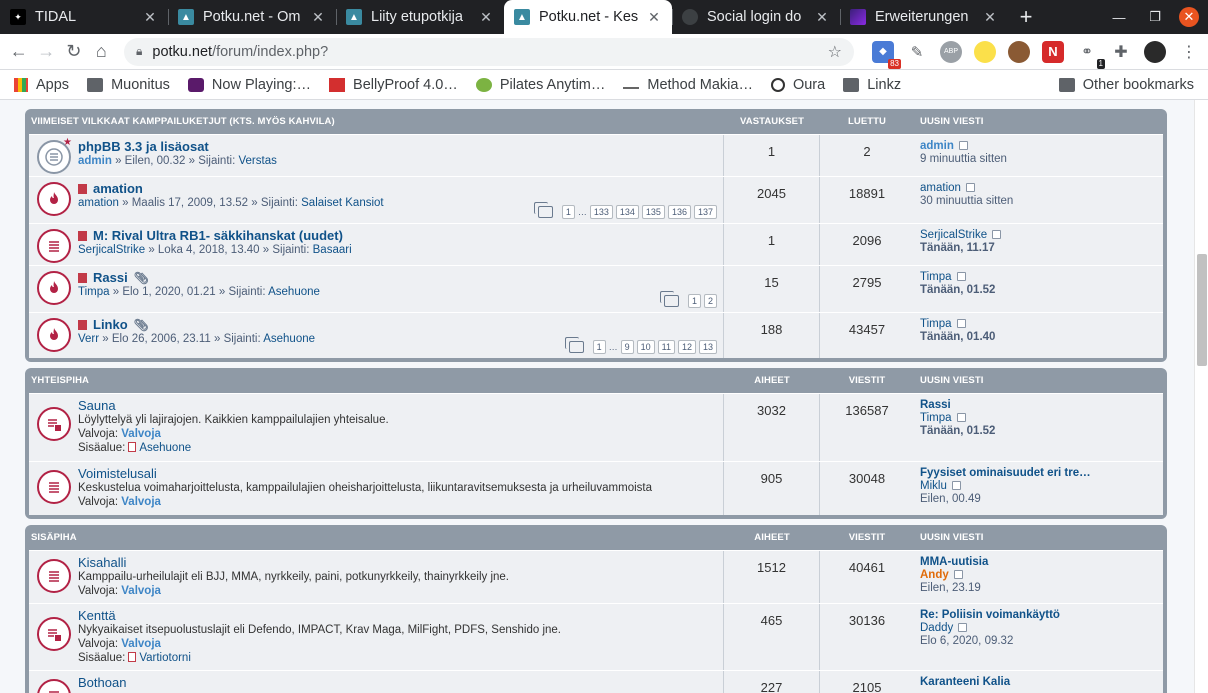  What do you see at coordinates (1155, 17) in the screenshot?
I see `maximize-icon: ❐` at bounding box center [1155, 17].